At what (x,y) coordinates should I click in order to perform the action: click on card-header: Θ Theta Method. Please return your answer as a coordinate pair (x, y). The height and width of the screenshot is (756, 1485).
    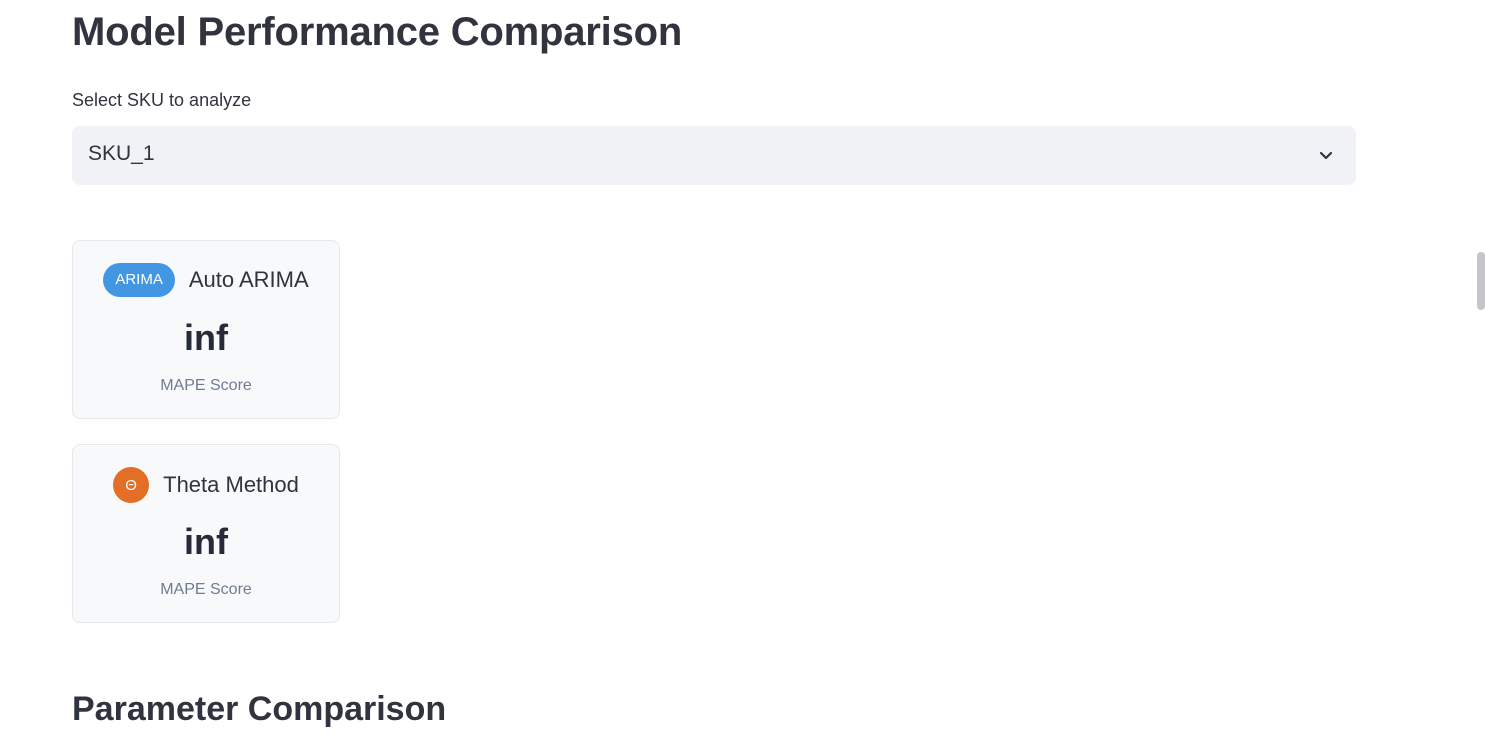
    Looking at the image, I should click on (206, 485).